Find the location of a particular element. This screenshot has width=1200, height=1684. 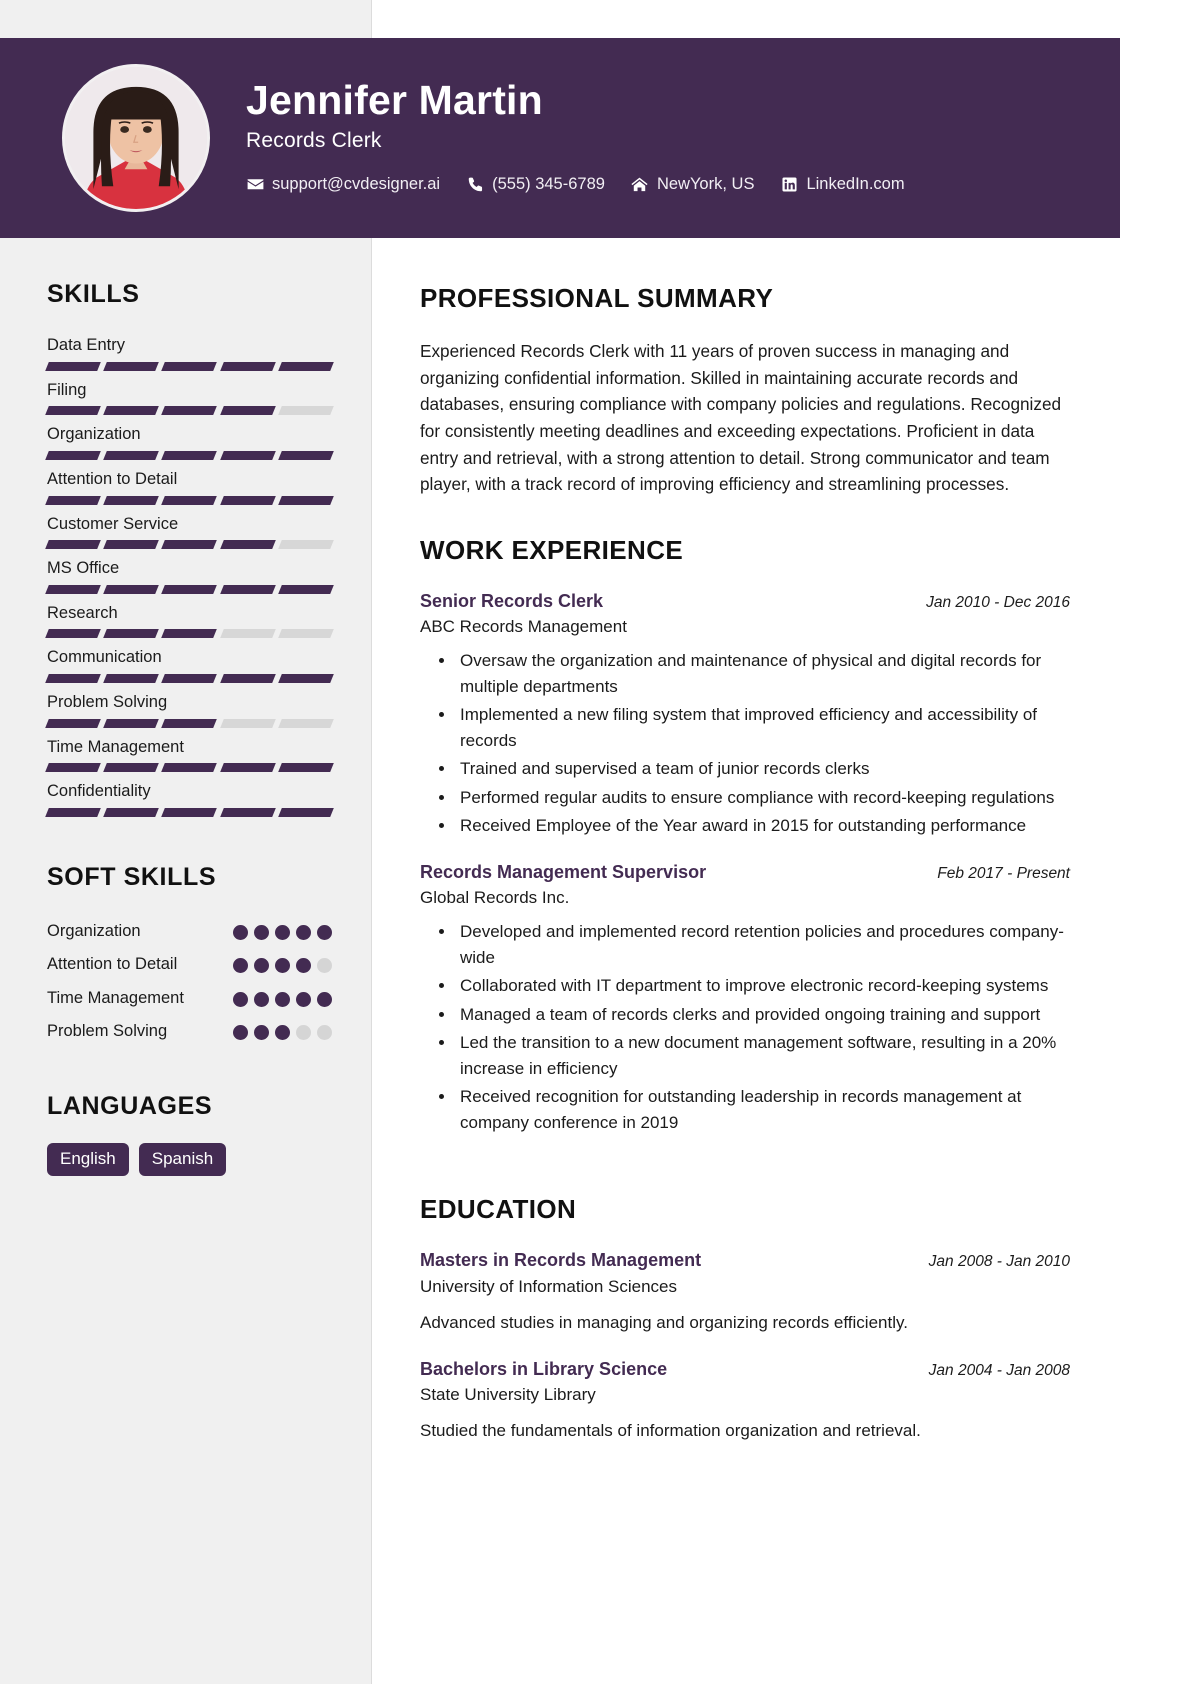

skill-label: Filing is located at coordinates (67, 389).